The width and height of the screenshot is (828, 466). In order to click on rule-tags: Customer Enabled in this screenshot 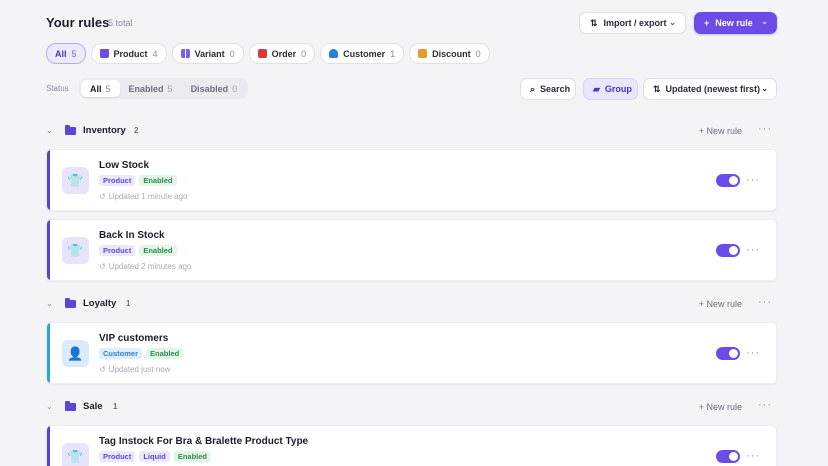, I will do `click(141, 353)`.